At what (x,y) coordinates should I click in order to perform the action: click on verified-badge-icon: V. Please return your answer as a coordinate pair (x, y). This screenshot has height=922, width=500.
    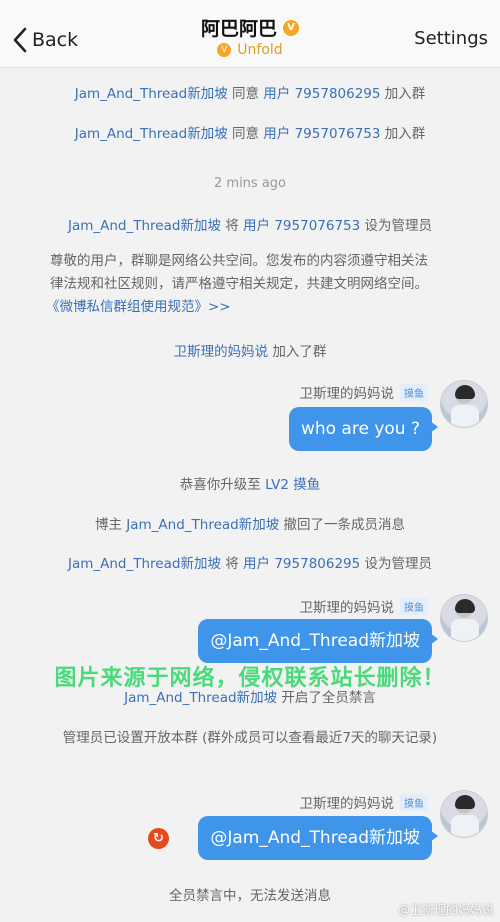
    Looking at the image, I should click on (291, 27).